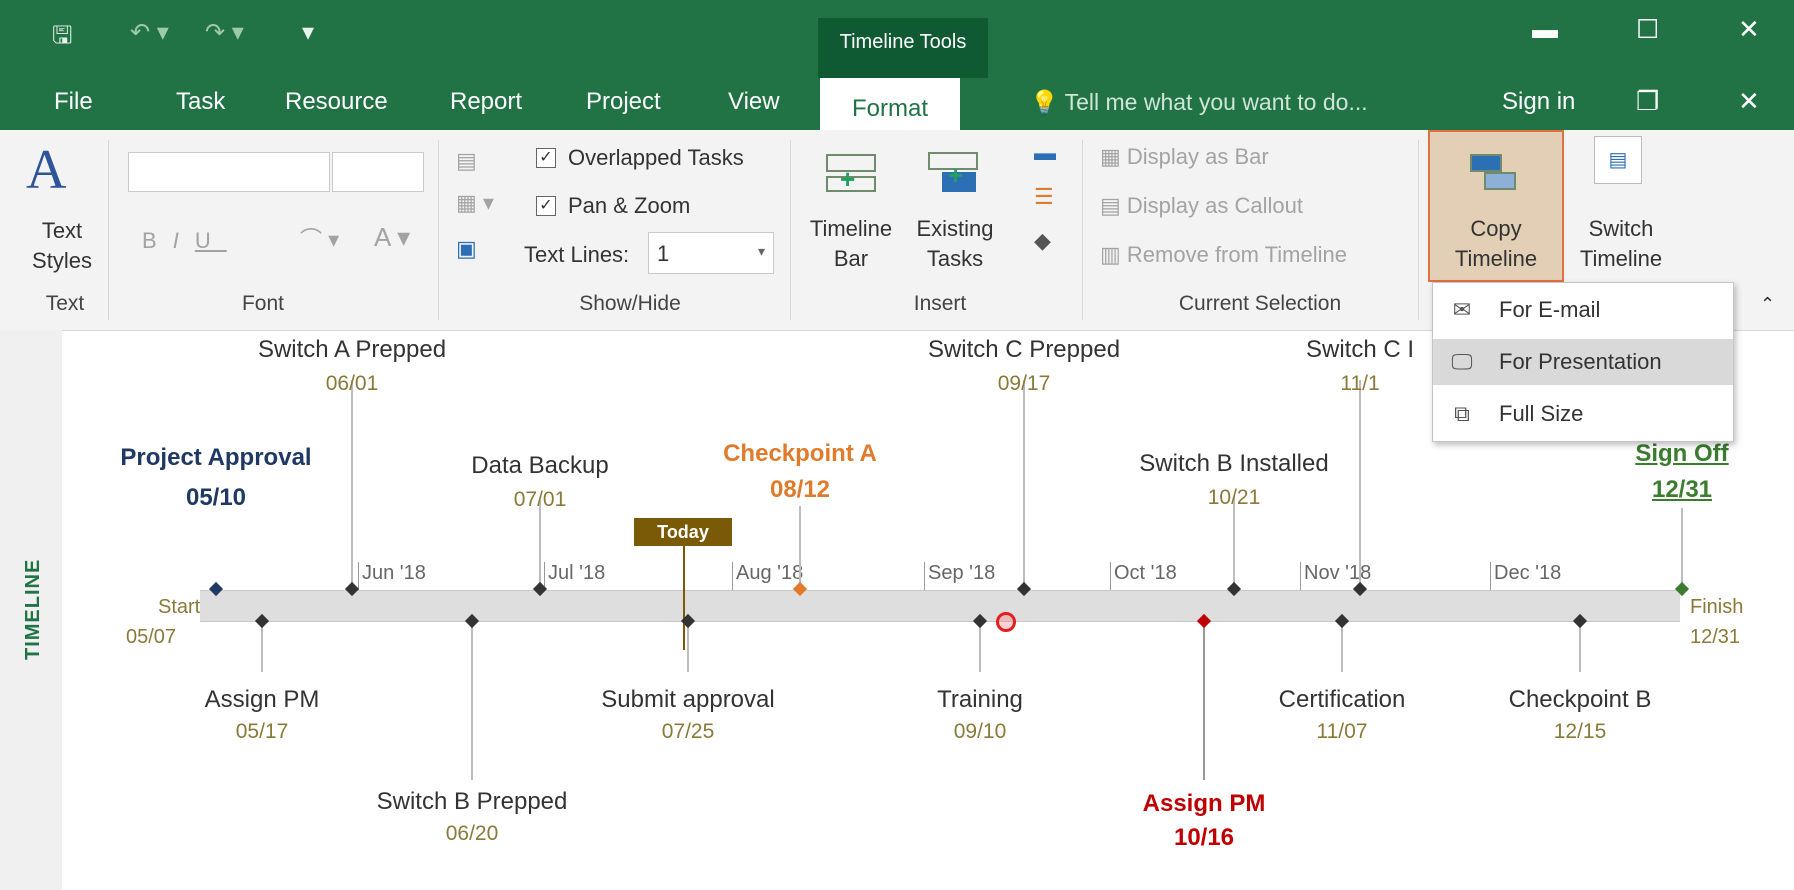 The width and height of the screenshot is (1794, 890). What do you see at coordinates (1621, 244) in the screenshot?
I see `switch-timeline-button: Switch Timeline` at bounding box center [1621, 244].